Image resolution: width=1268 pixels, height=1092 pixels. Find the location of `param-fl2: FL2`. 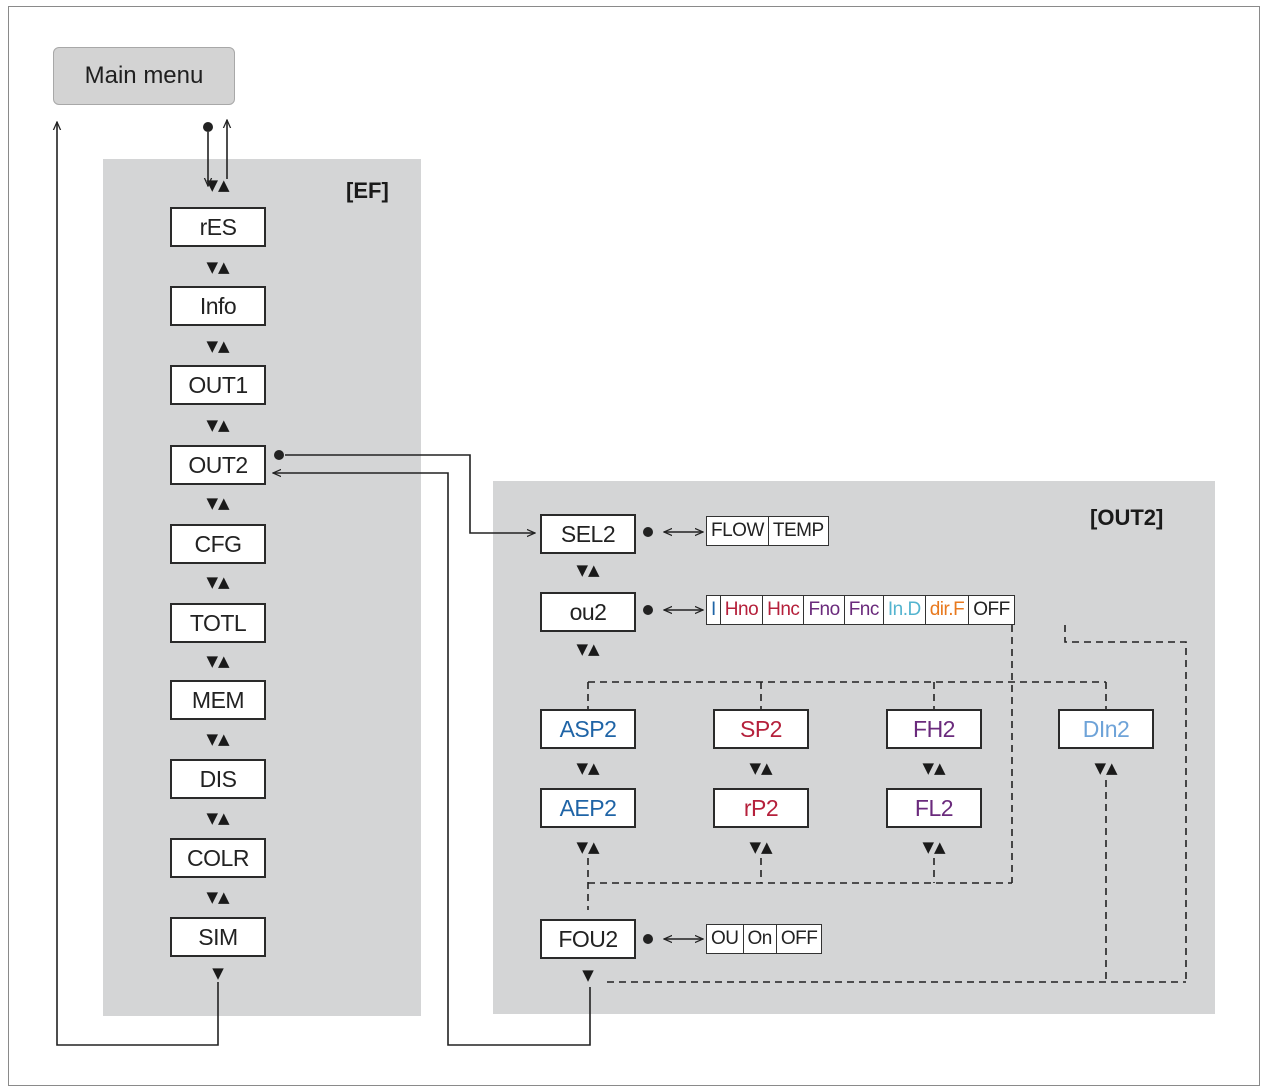

param-fl2: FL2 is located at coordinates (934, 808).